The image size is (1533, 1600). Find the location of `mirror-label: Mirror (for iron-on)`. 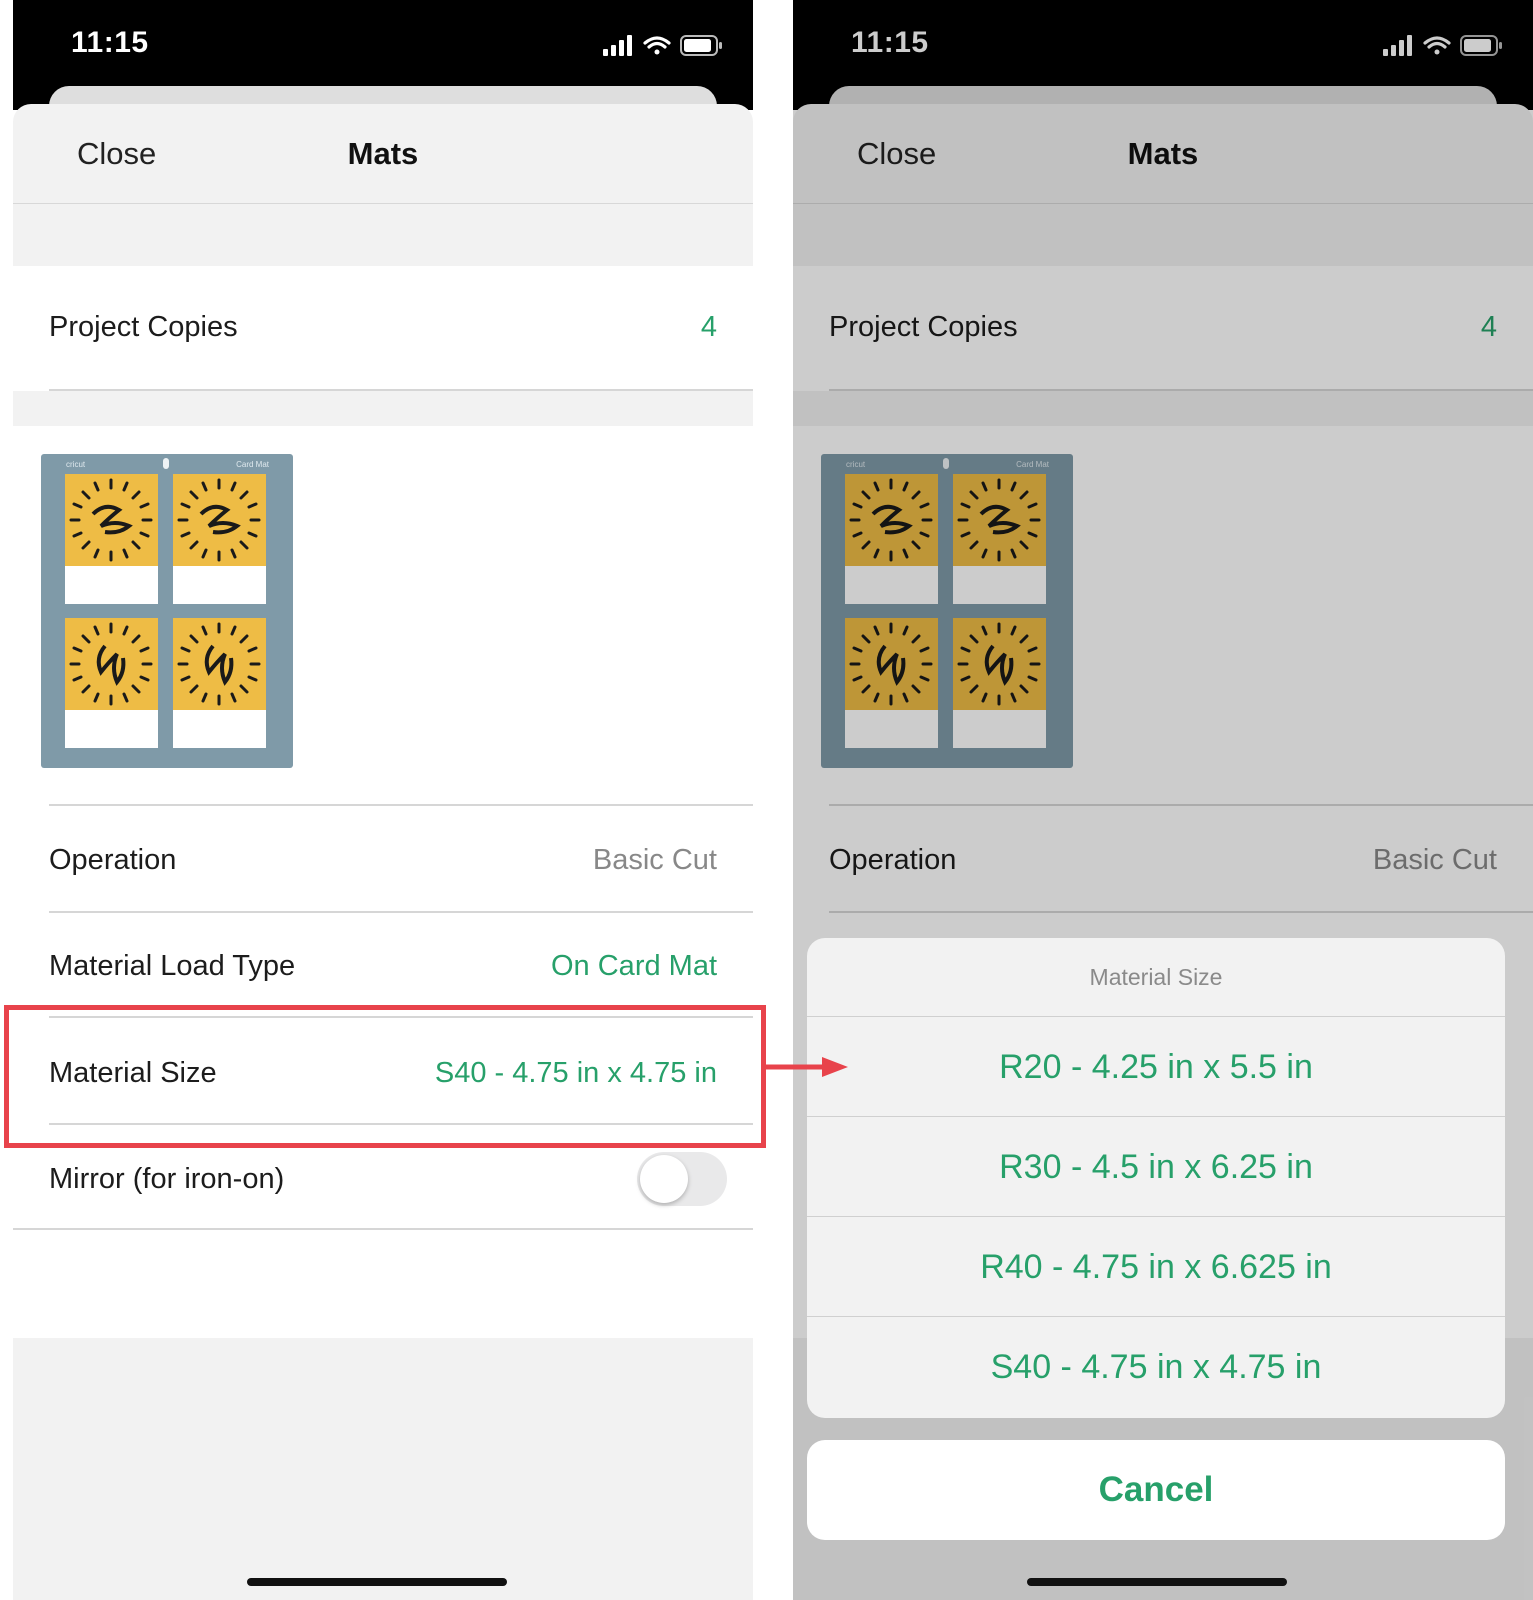

mirror-label: Mirror (for iron-on) is located at coordinates (167, 1179).